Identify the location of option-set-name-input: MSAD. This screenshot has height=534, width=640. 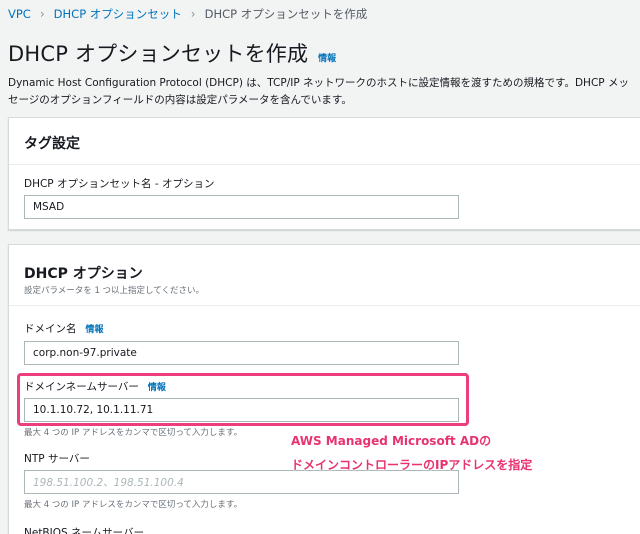
(241, 207).